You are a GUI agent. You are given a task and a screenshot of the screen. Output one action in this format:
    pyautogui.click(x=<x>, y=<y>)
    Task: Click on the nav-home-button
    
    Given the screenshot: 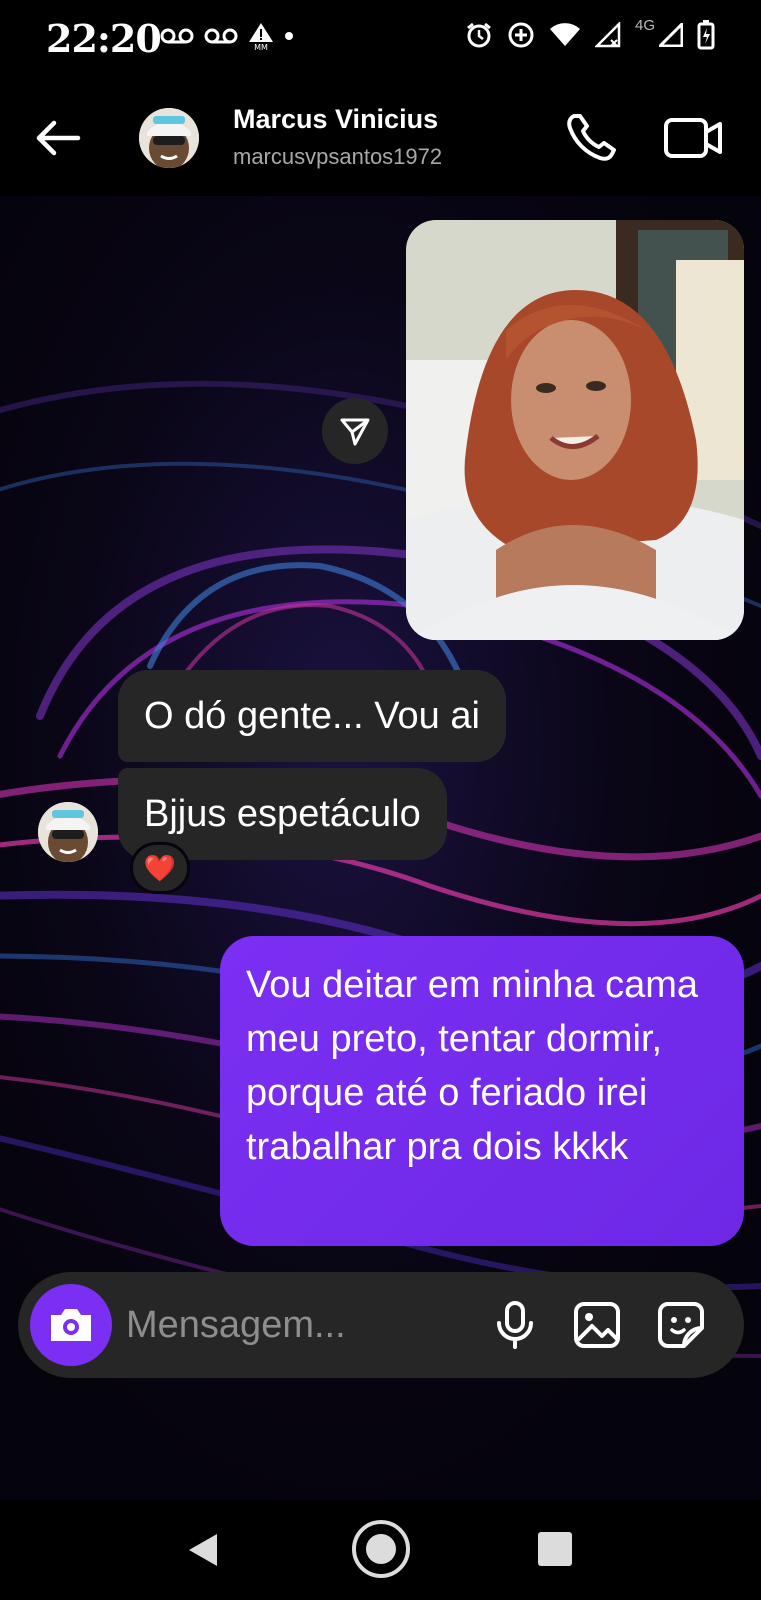 What is the action you would take?
    pyautogui.click(x=381, y=1549)
    